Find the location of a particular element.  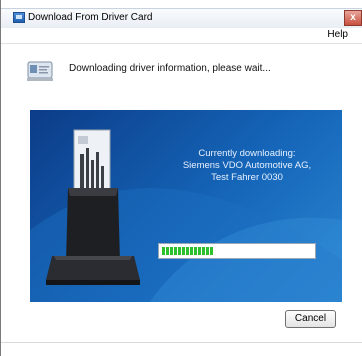

window-title: Download From Driver Card is located at coordinates (90, 17).